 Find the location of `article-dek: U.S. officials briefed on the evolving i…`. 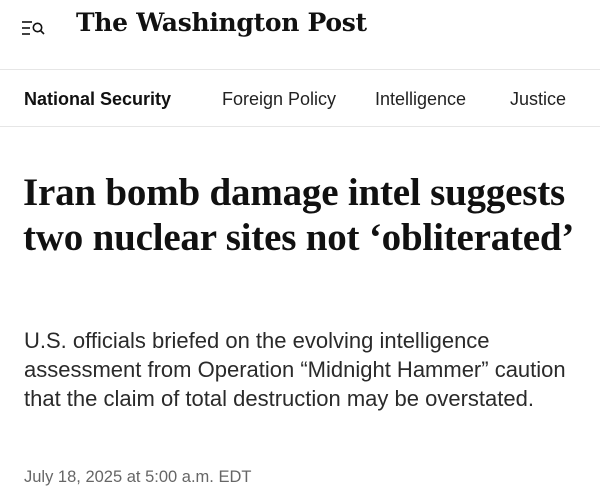

article-dek: U.S. officials briefed on the evolving i… is located at coordinates (295, 369).